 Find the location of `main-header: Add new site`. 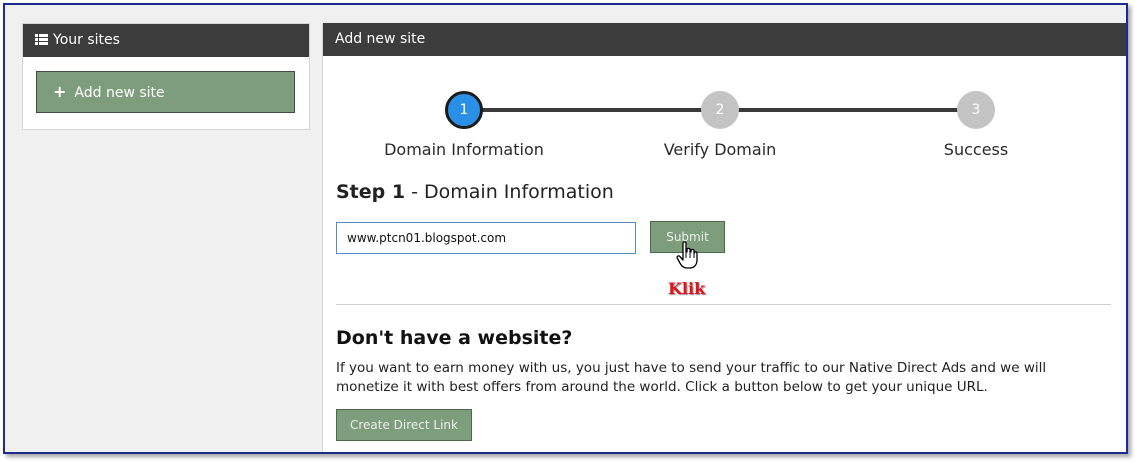

main-header: Add new site is located at coordinates (724, 39).